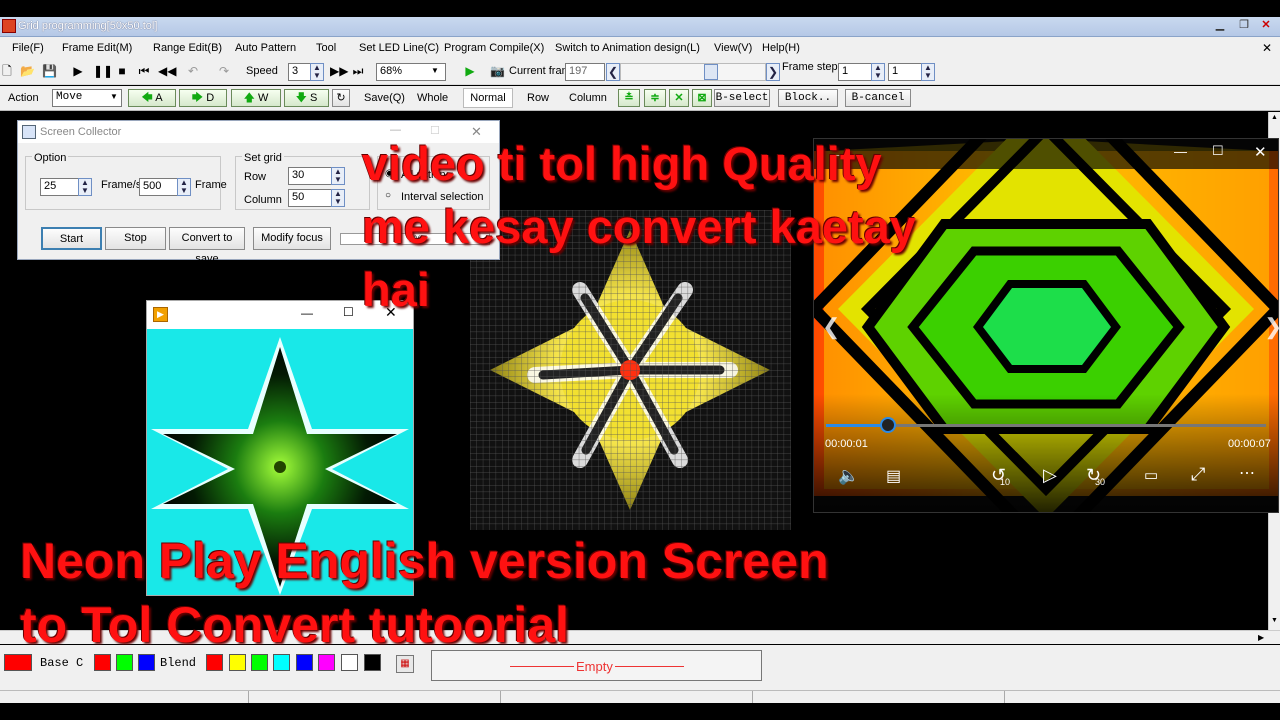 The image size is (1280, 720). What do you see at coordinates (207, 246) in the screenshot?
I see `convert-to-save-button: Convert to save` at bounding box center [207, 246].